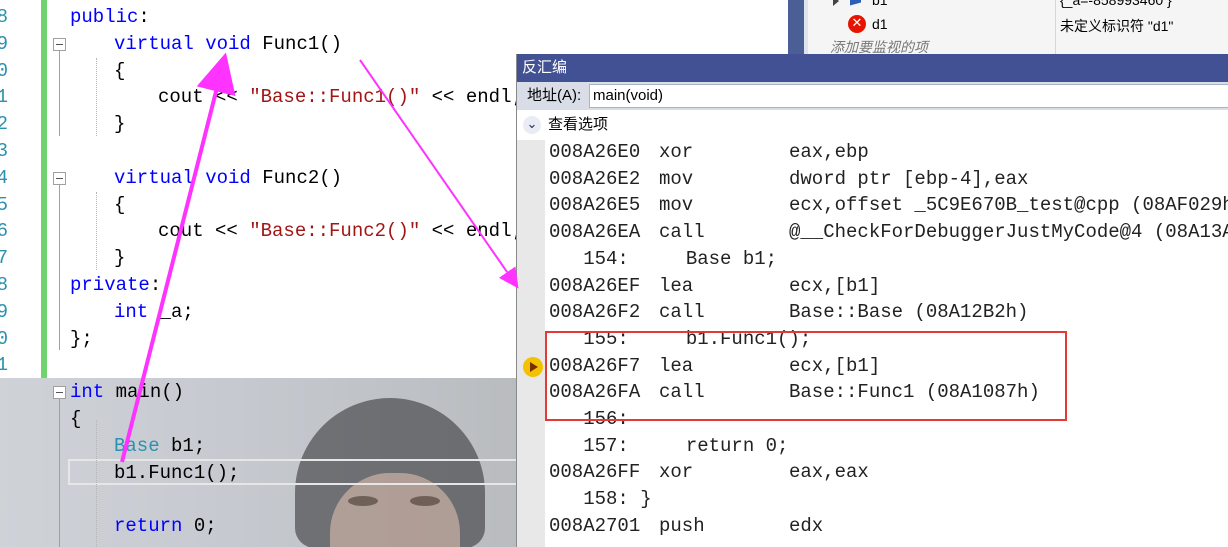 The image size is (1228, 547). Describe the element at coordinates (1008, 205) in the screenshot. I see `asm-operands: ecx,offset _5C9E670B_test@cpp (08AF029h)` at that location.